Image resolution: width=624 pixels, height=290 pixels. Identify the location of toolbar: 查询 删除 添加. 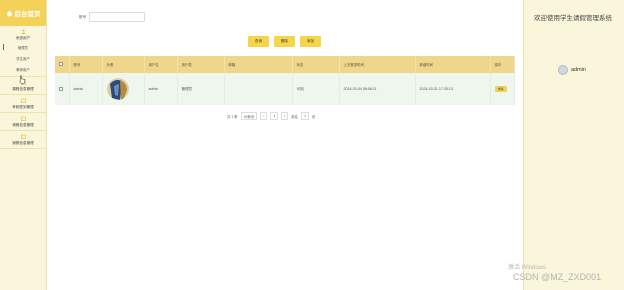
(284, 41).